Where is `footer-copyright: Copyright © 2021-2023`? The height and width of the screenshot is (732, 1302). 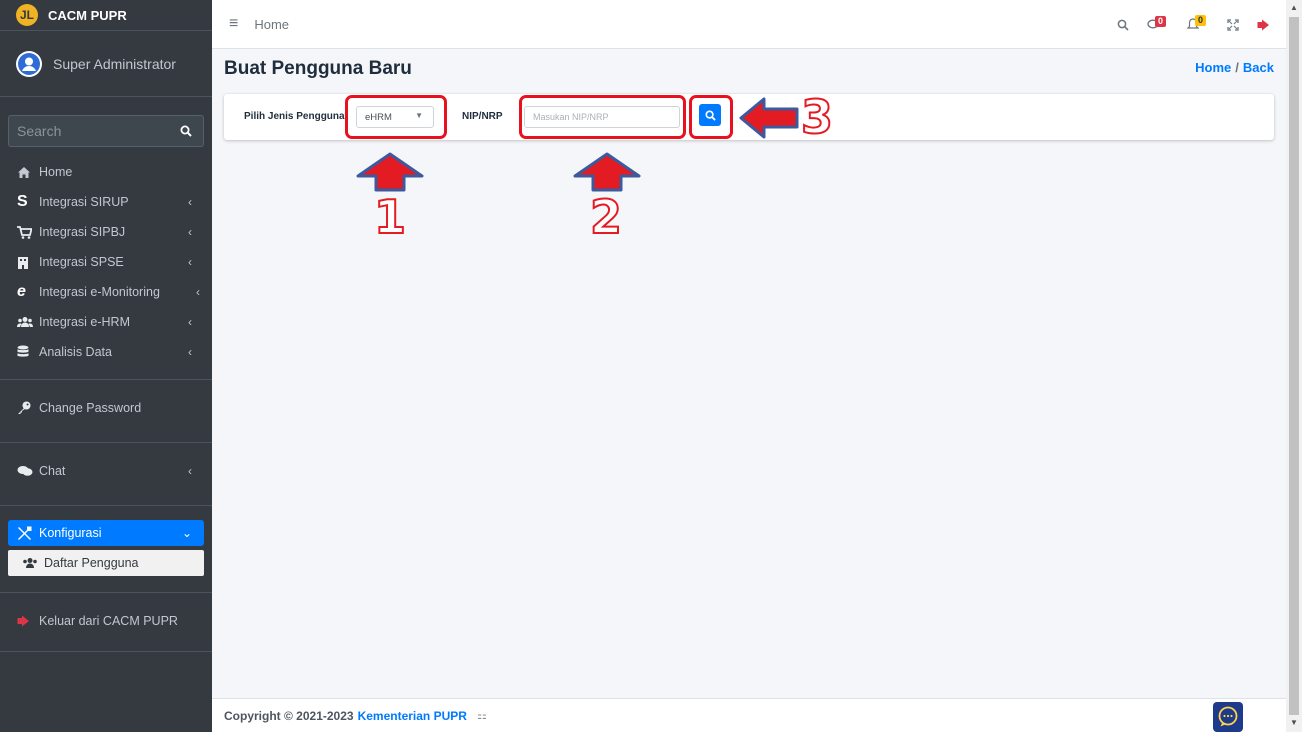
footer-copyright: Copyright © 2021-2023 is located at coordinates (289, 715).